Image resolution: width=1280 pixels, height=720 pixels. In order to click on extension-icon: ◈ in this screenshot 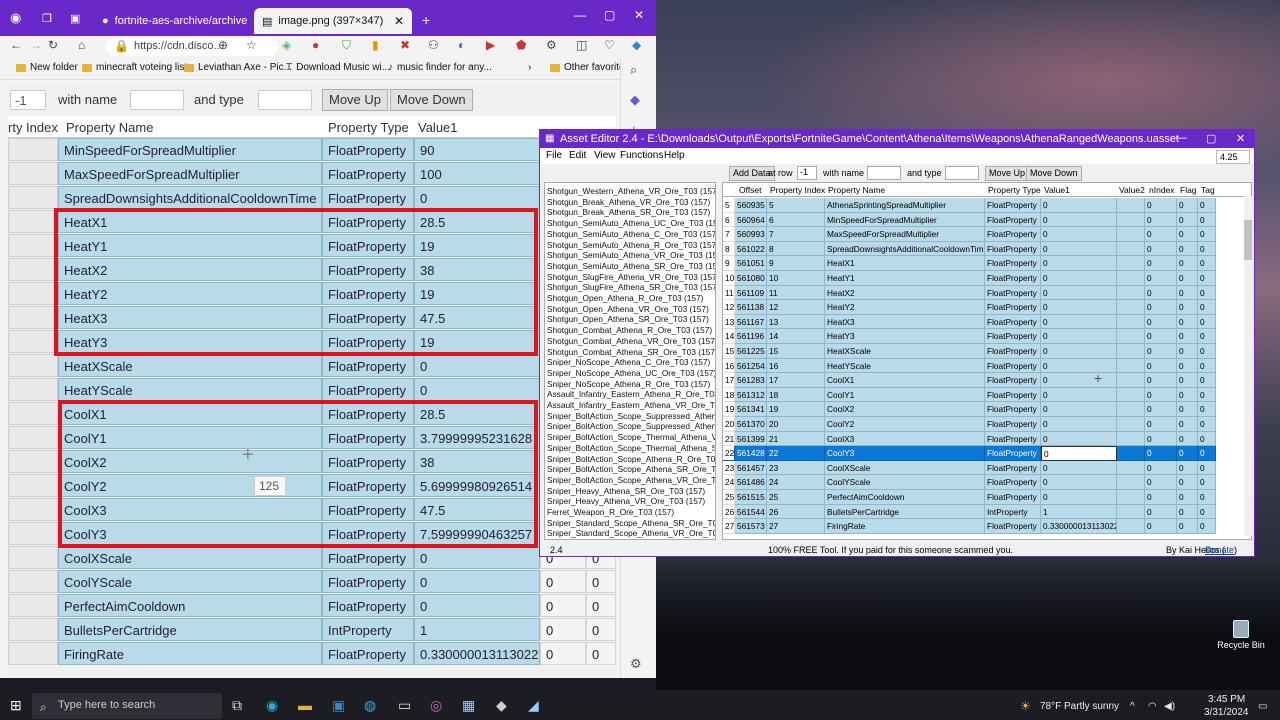, I will do `click(286, 45)`.